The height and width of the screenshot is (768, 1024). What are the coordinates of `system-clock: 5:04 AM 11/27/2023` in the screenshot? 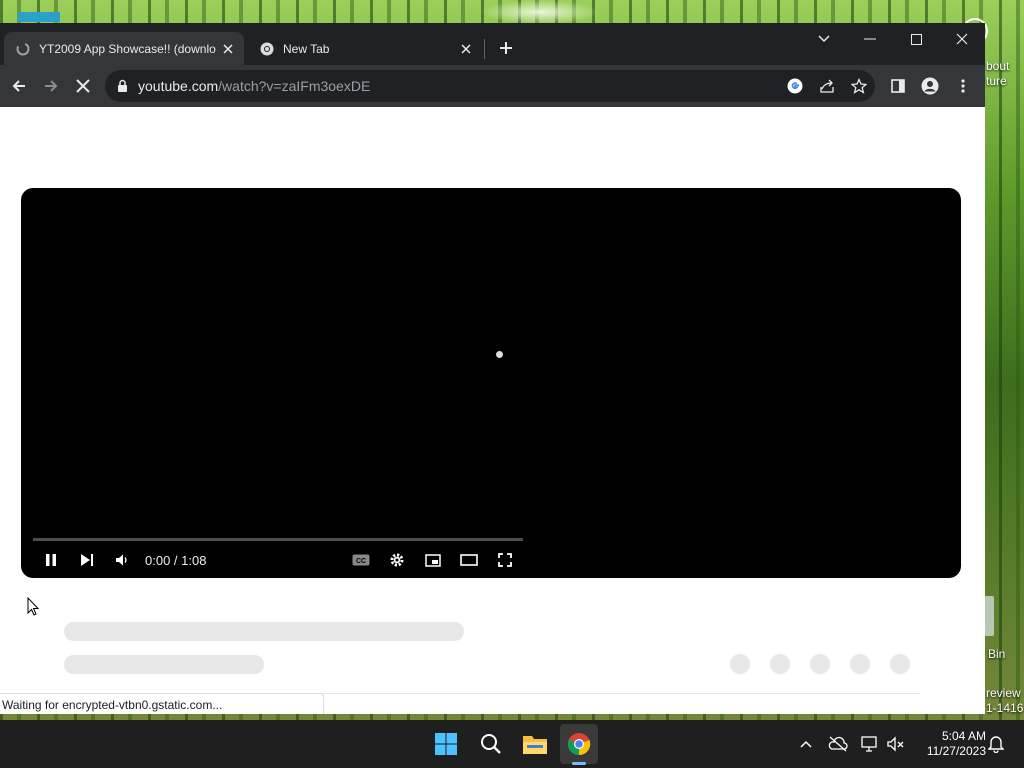 It's located at (951, 744).